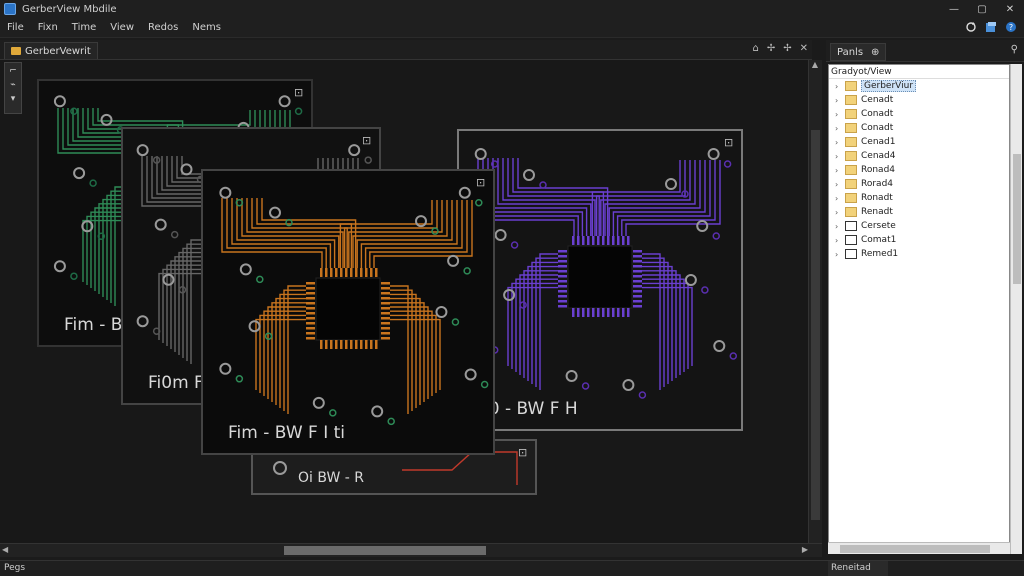 This screenshot has height=576, width=1024. I want to click on tree-item: › Cenadt, so click(919, 100).